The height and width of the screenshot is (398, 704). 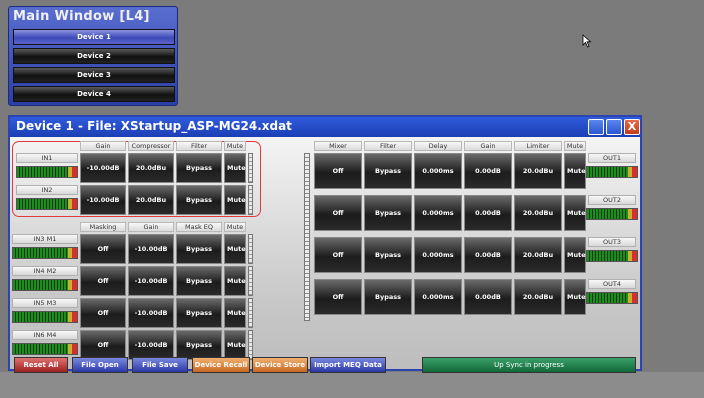 What do you see at coordinates (160, 365) in the screenshot?
I see `file-save-button: File Save` at bounding box center [160, 365].